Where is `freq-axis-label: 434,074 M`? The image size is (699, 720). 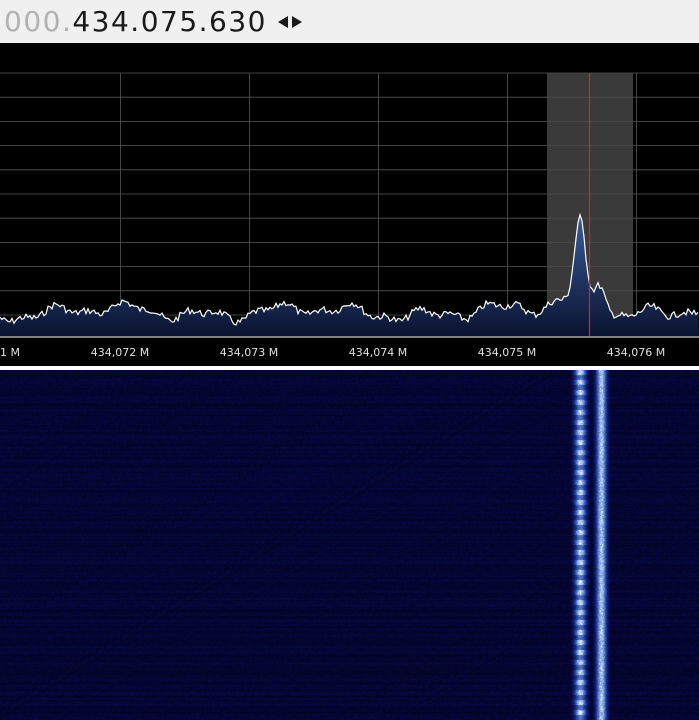
freq-axis-label: 434,074 M is located at coordinates (378, 352).